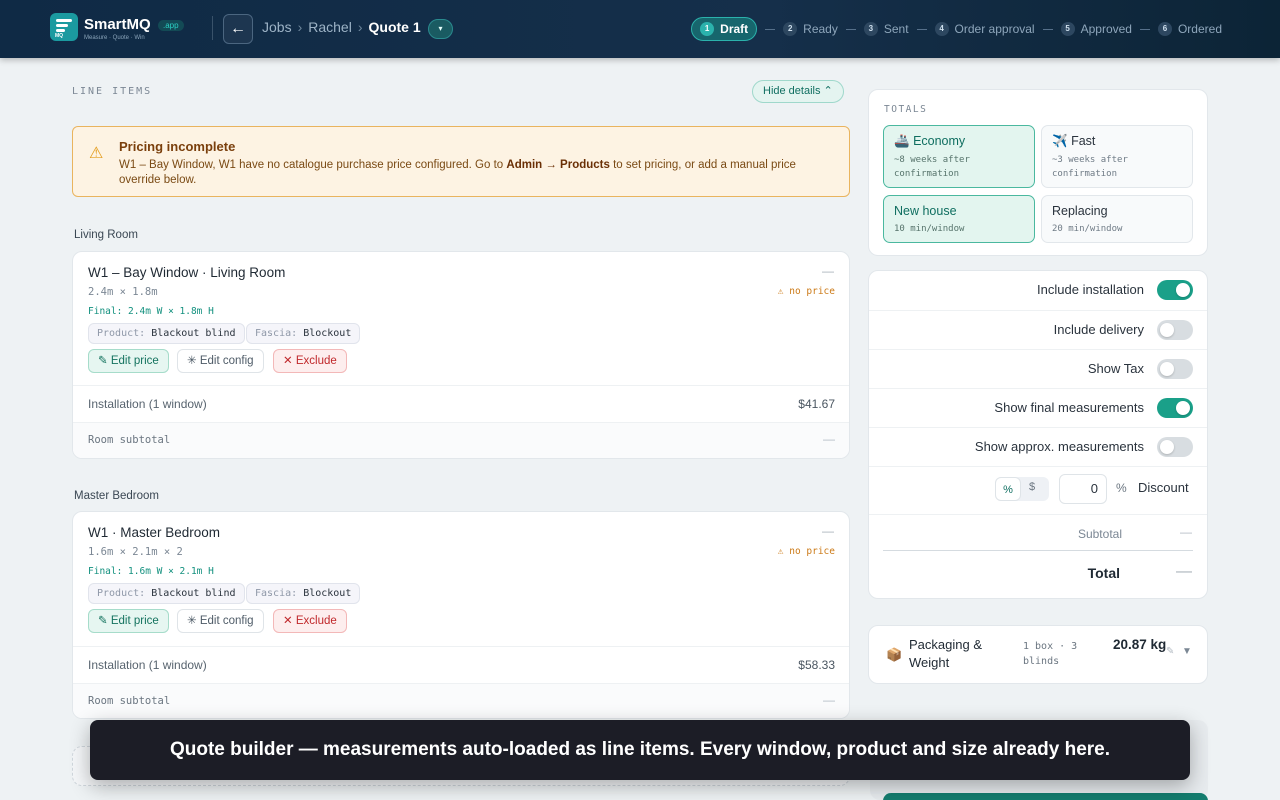  Describe the element at coordinates (558, 165) in the screenshot. I see `admin-products-link: Admin → Products` at that location.